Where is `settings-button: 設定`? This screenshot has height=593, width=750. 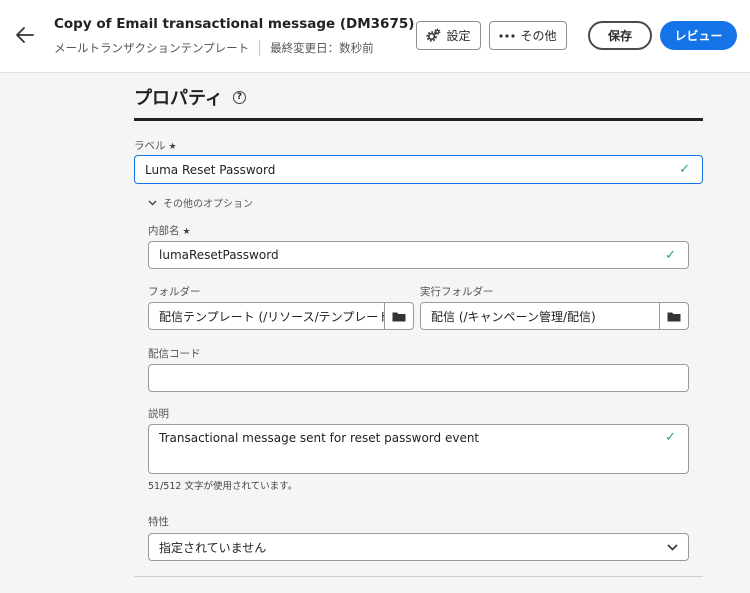
settings-button: 設定 is located at coordinates (448, 35).